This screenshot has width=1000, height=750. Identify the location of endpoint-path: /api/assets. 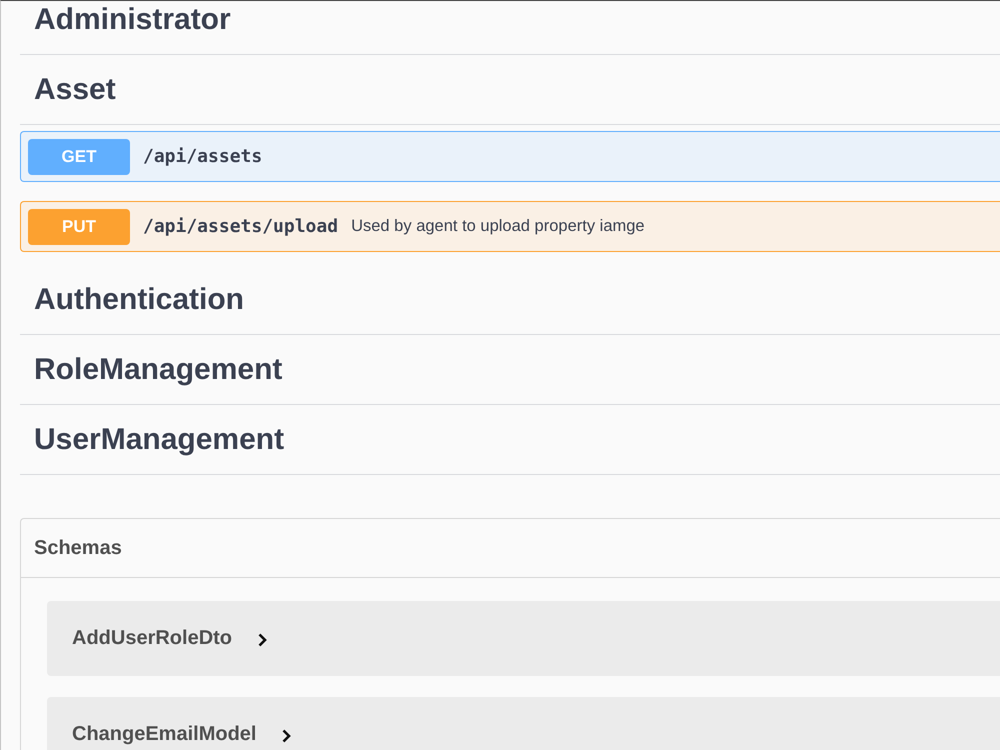
(202, 156).